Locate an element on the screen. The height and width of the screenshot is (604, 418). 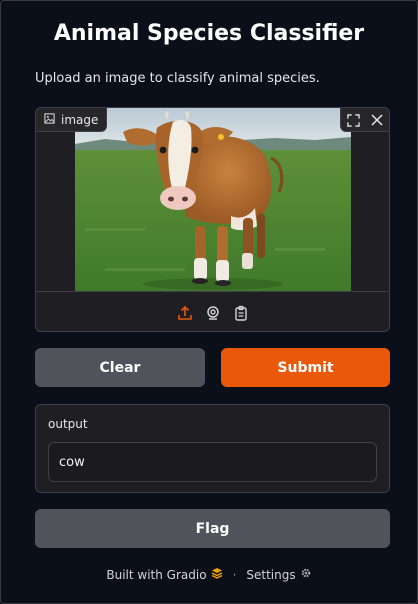
output-textbox: cow is located at coordinates (212, 462).